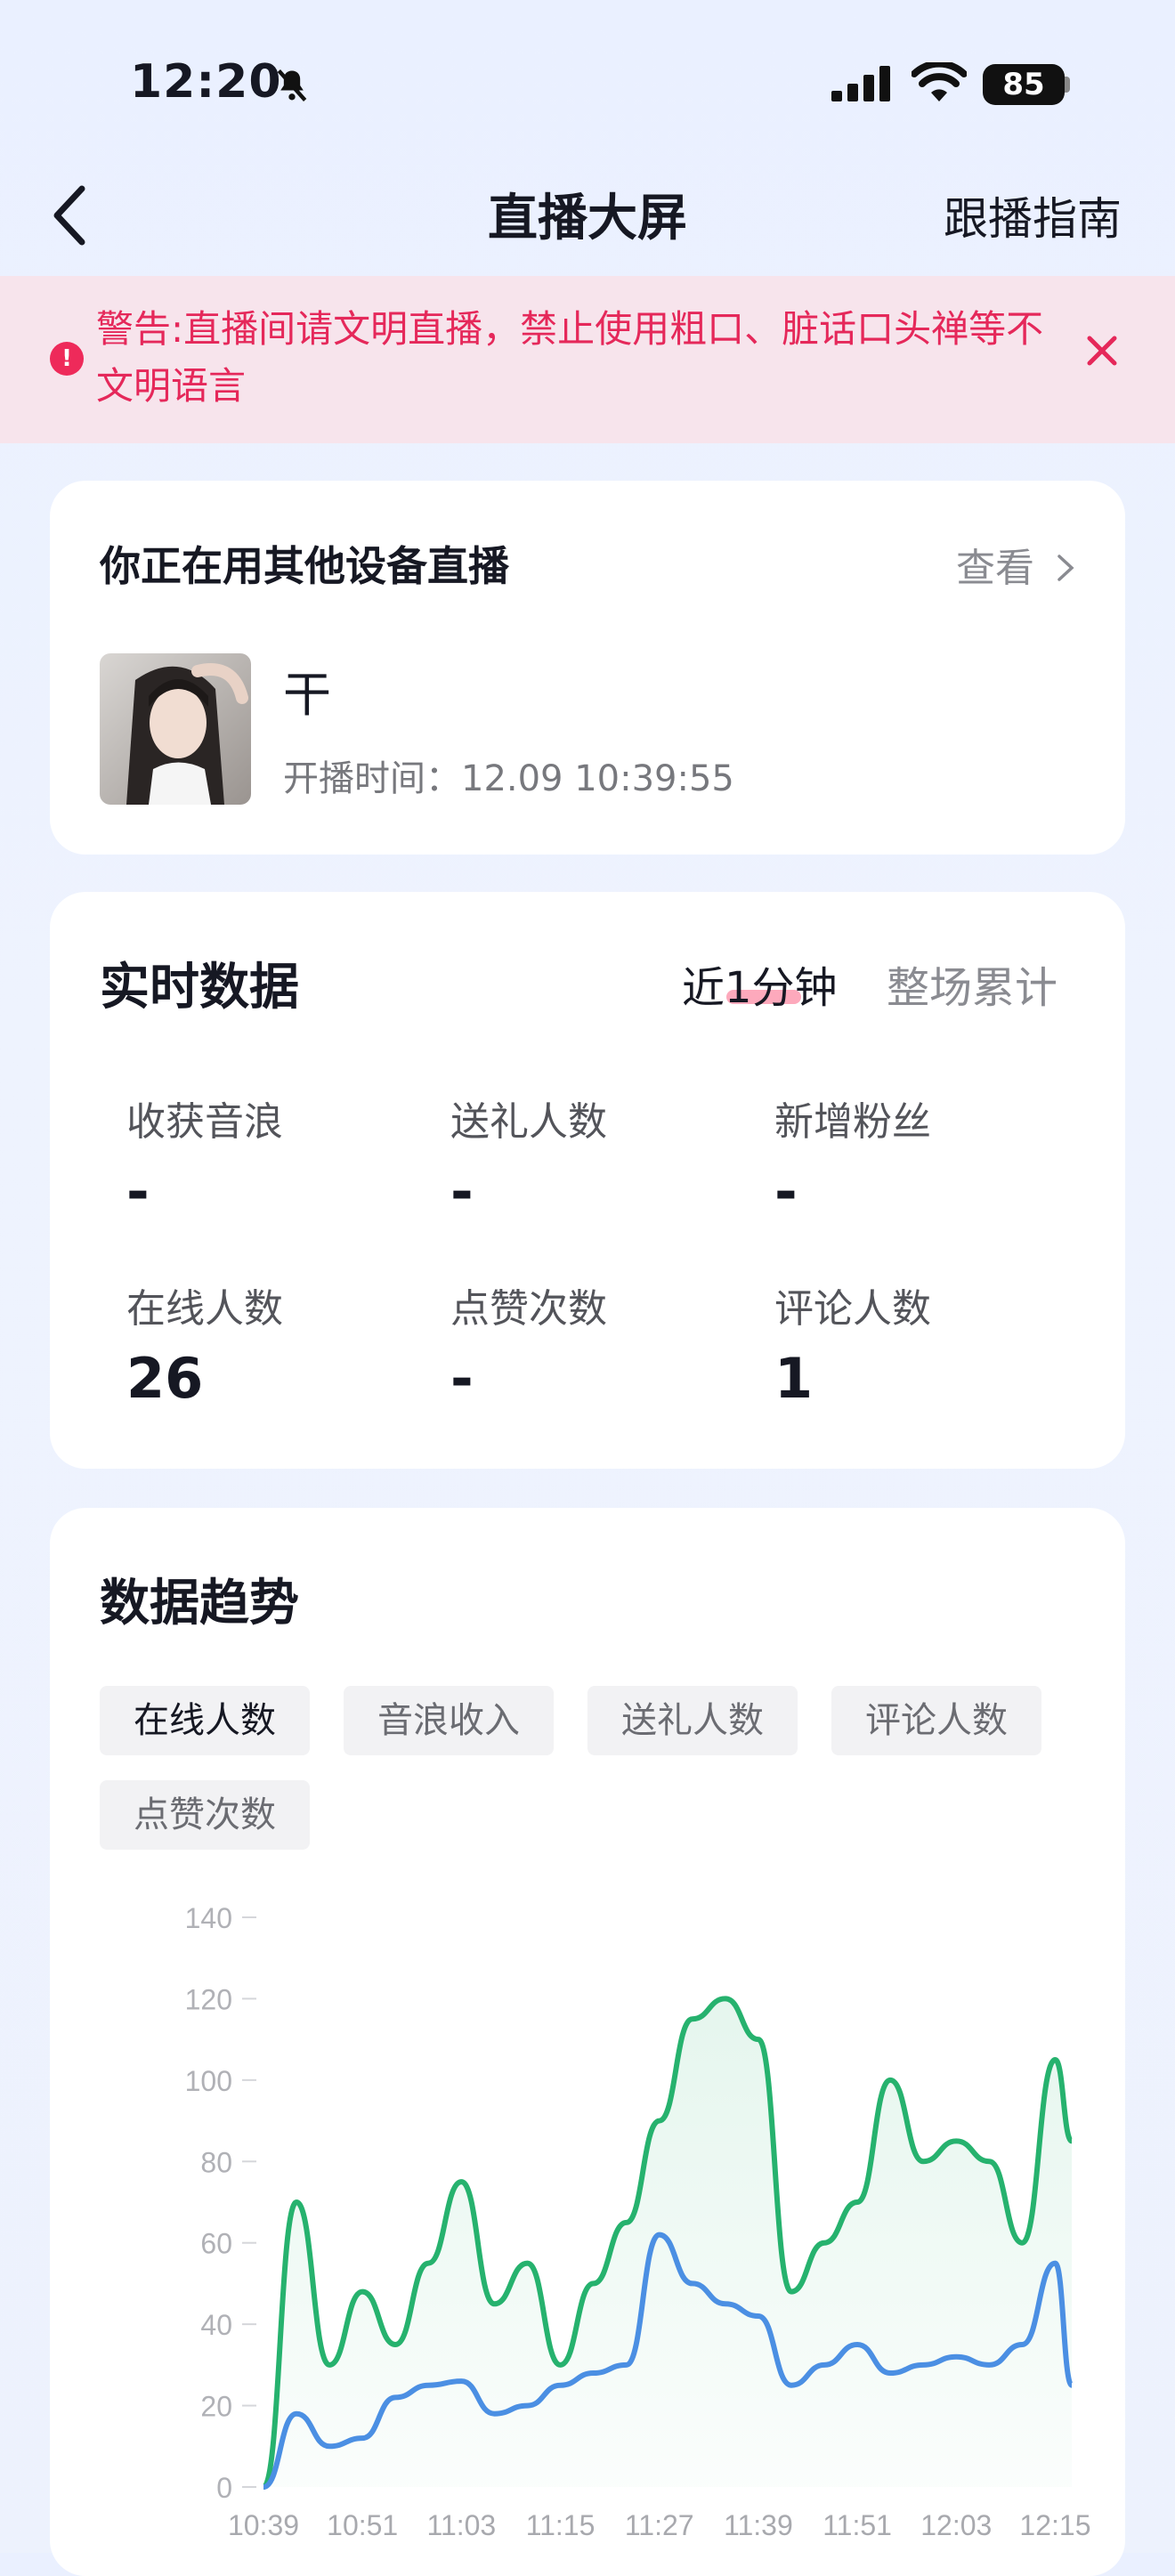  What do you see at coordinates (224, 2488) in the screenshot?
I see `y-tick-label: 0` at bounding box center [224, 2488].